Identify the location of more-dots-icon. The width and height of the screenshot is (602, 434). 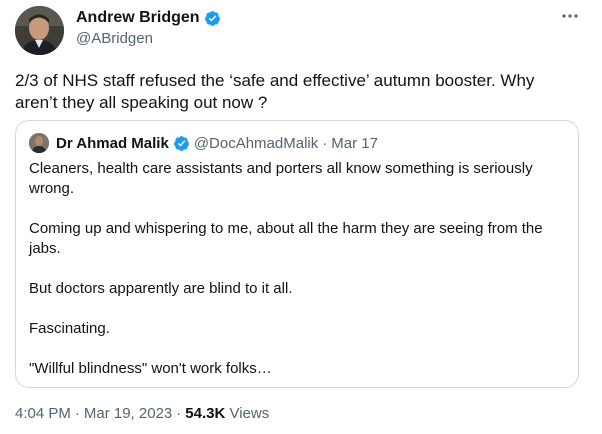
(570, 16).